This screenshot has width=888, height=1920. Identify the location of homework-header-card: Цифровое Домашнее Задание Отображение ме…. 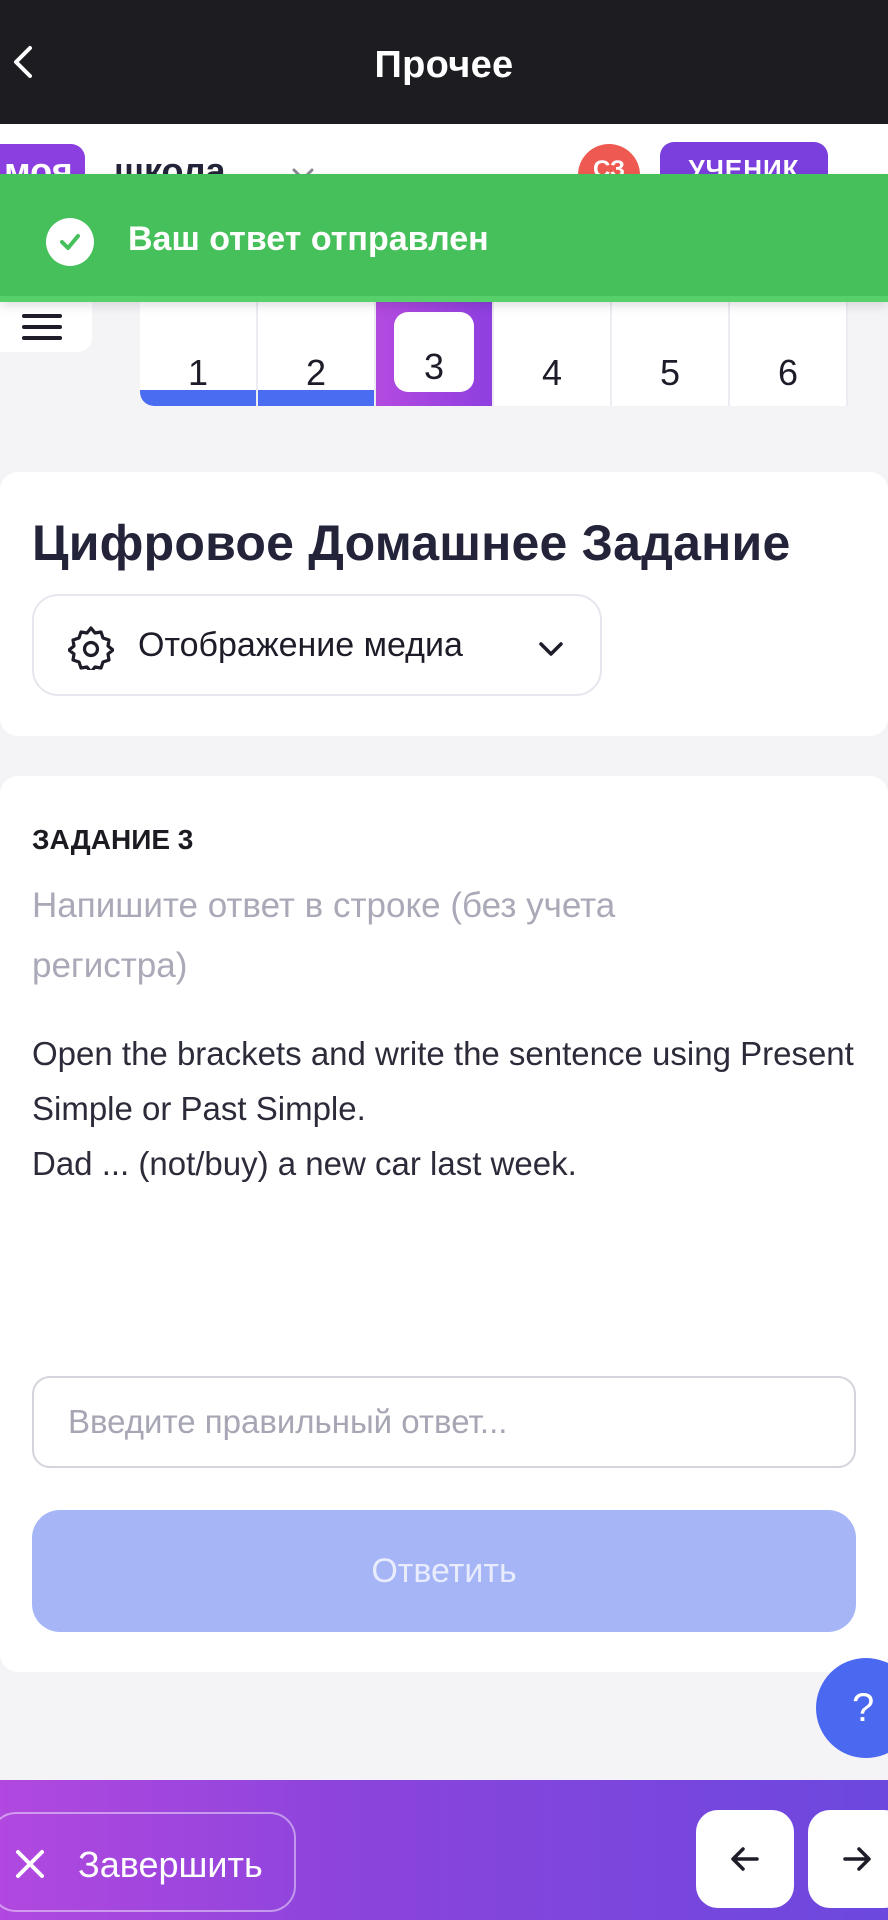
(444, 604).